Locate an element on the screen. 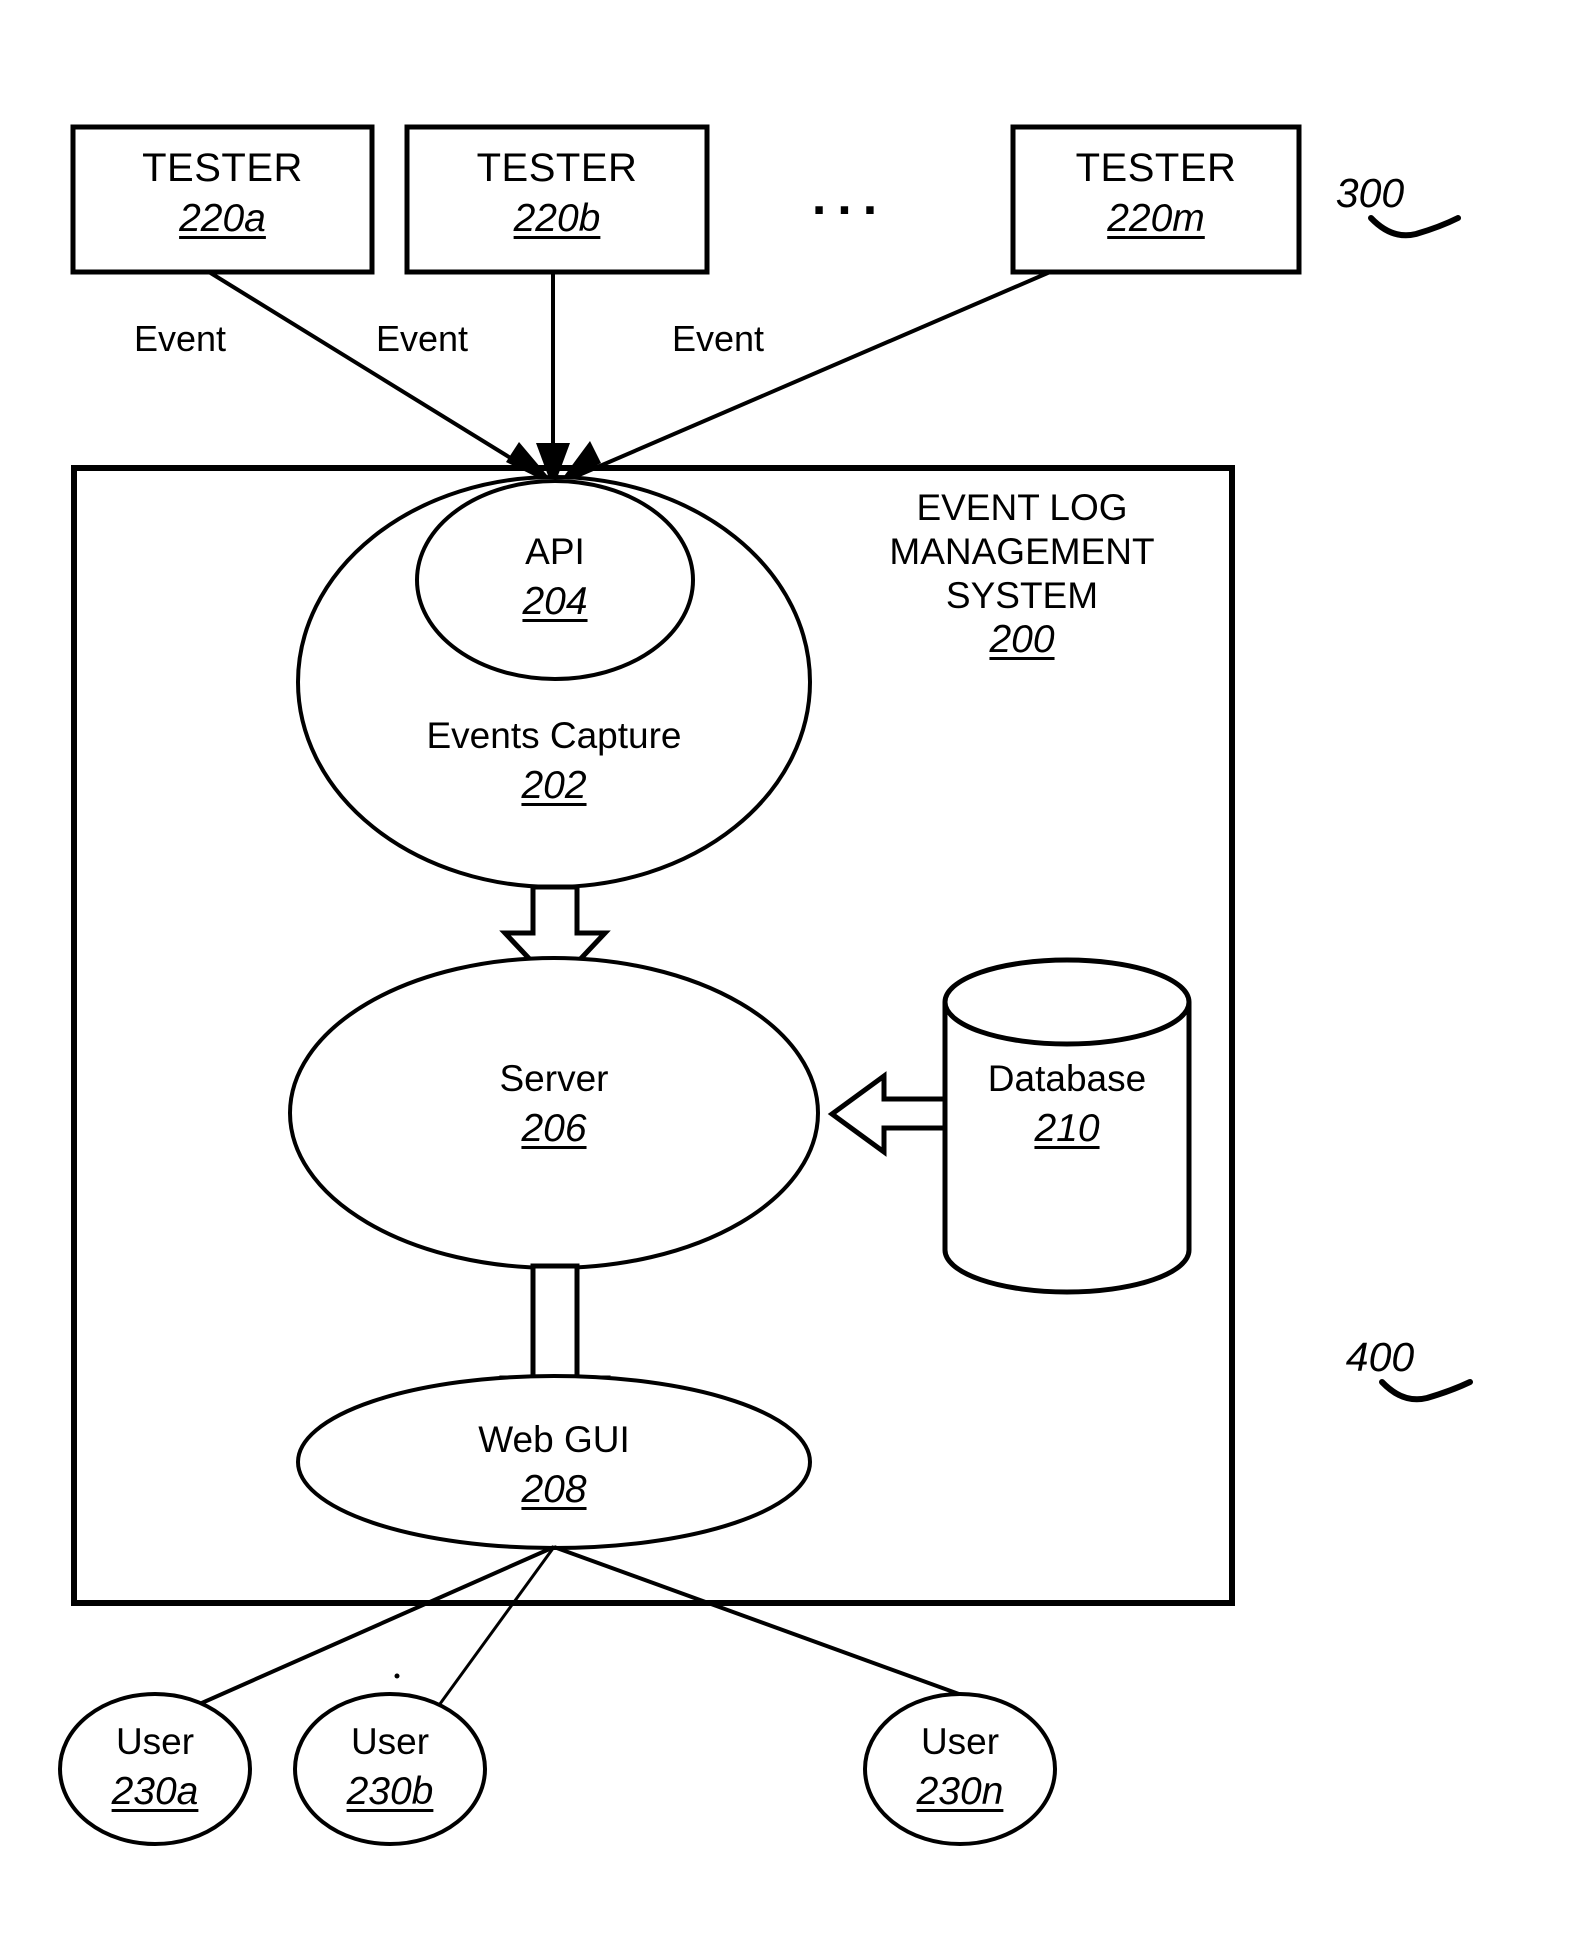 This screenshot has height=1957, width=1592. tester-ref-220b: 220b is located at coordinates (557, 218).